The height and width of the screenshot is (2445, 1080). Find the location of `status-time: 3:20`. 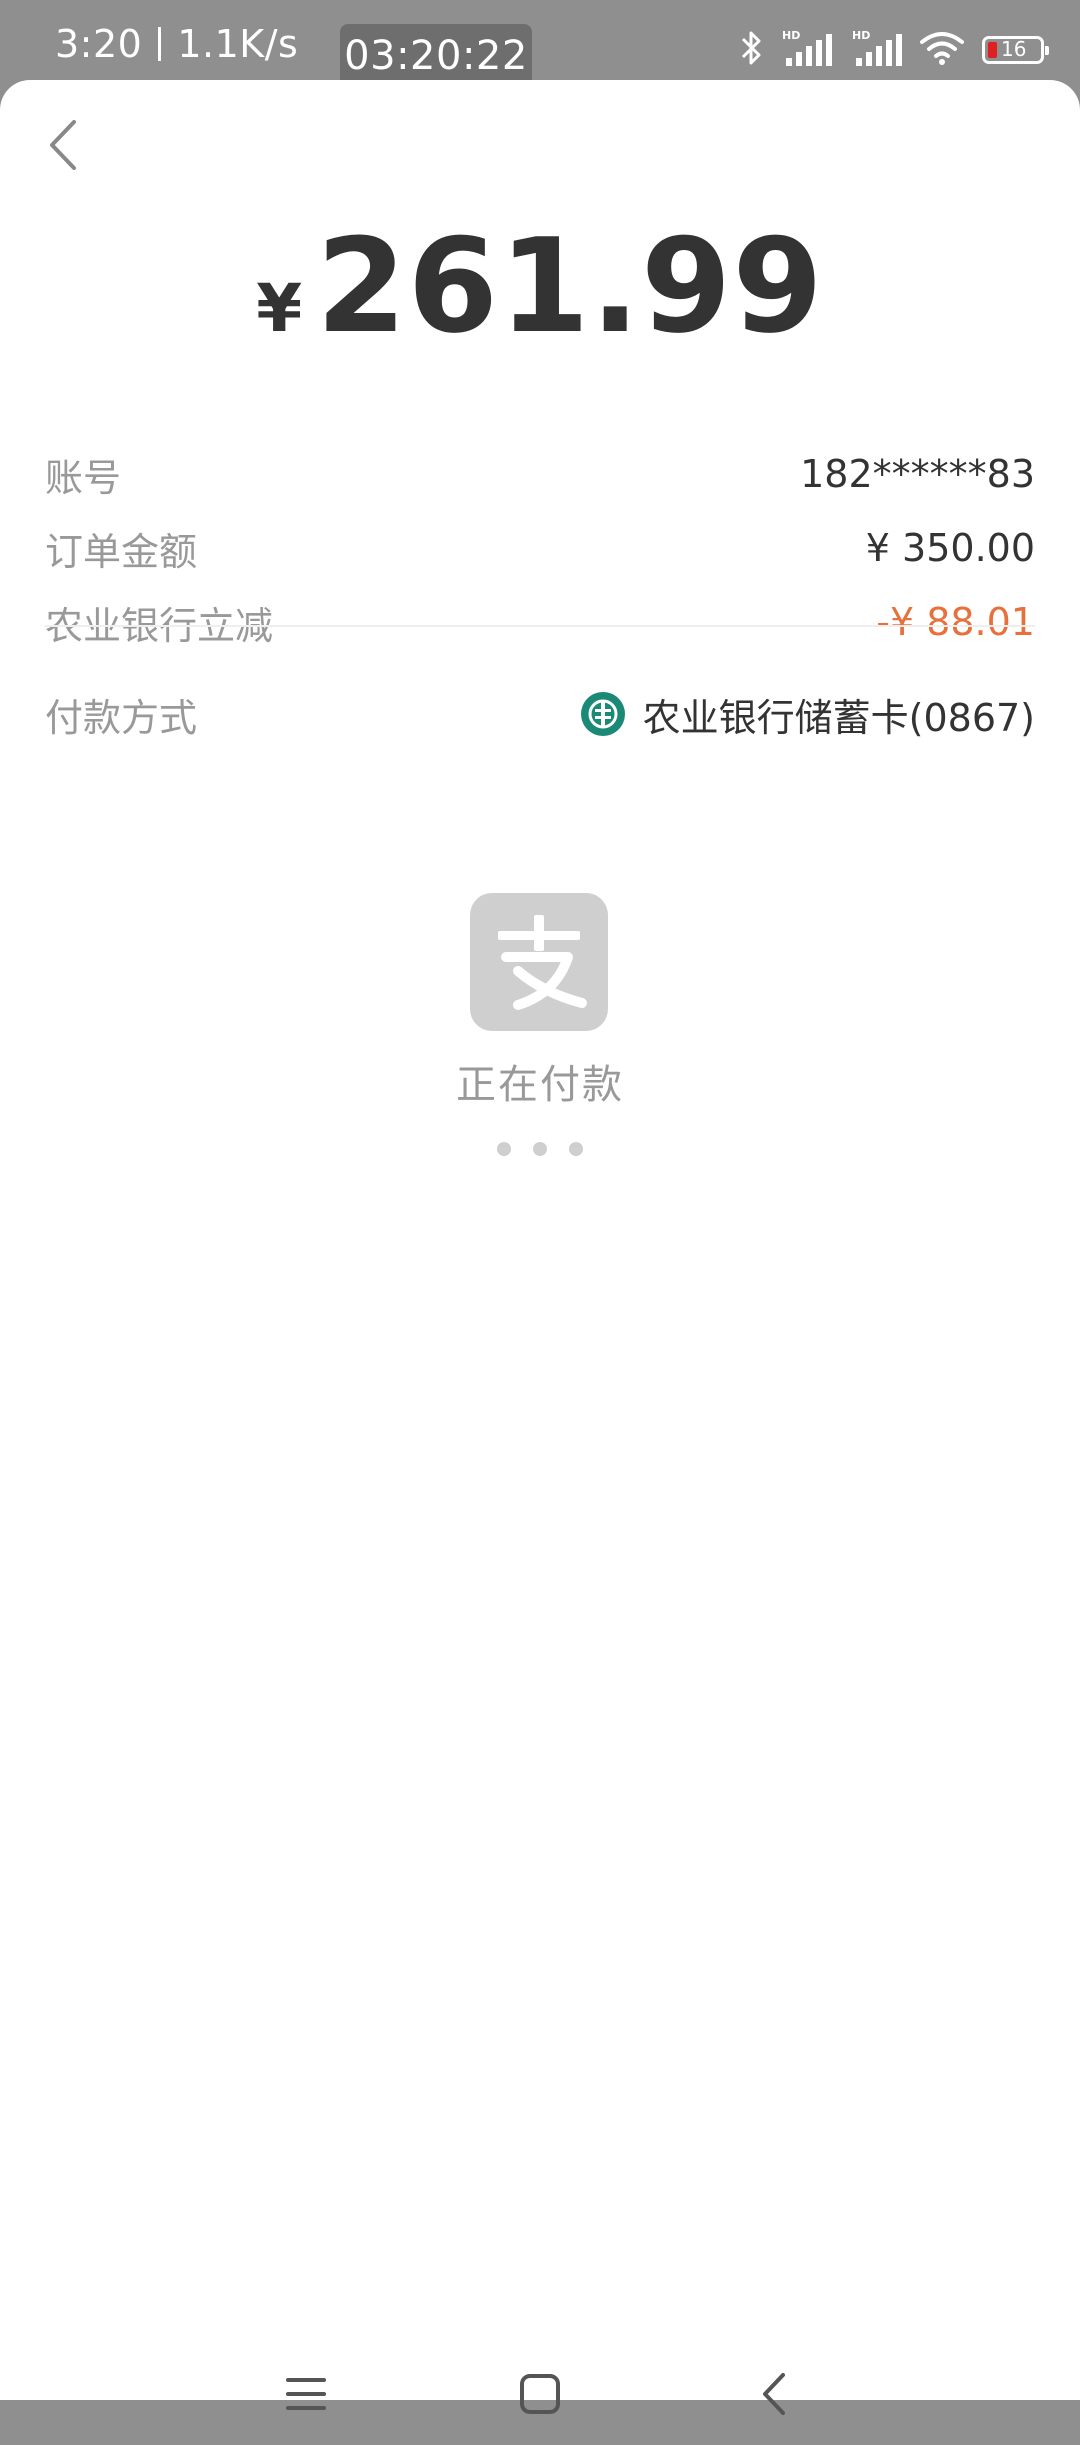

status-time: 3:20 is located at coordinates (99, 44).